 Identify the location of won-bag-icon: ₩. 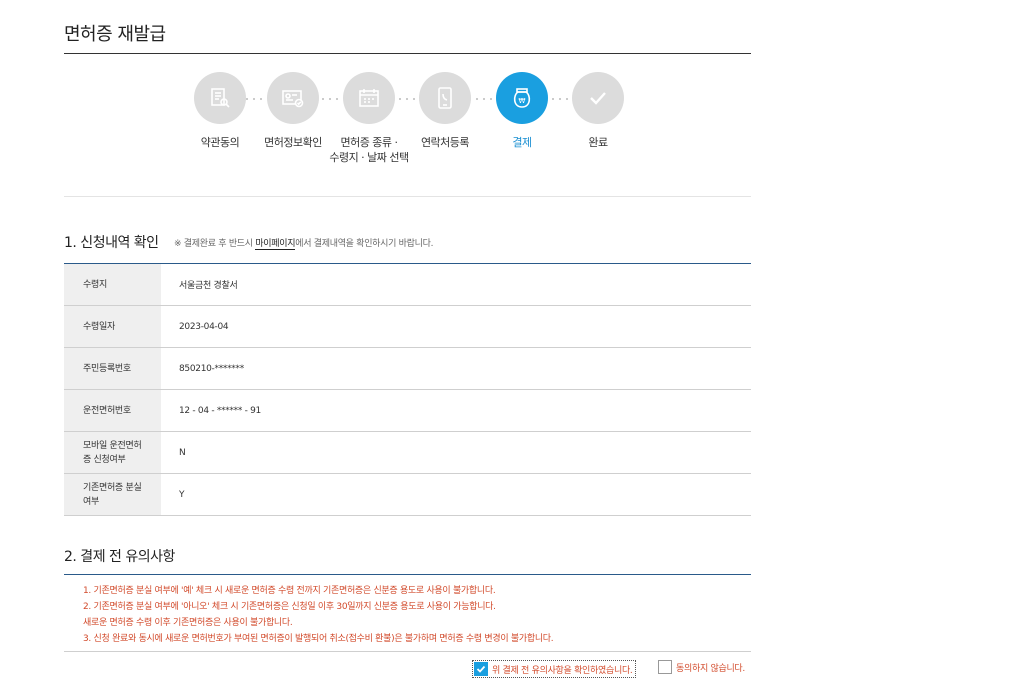
(522, 98).